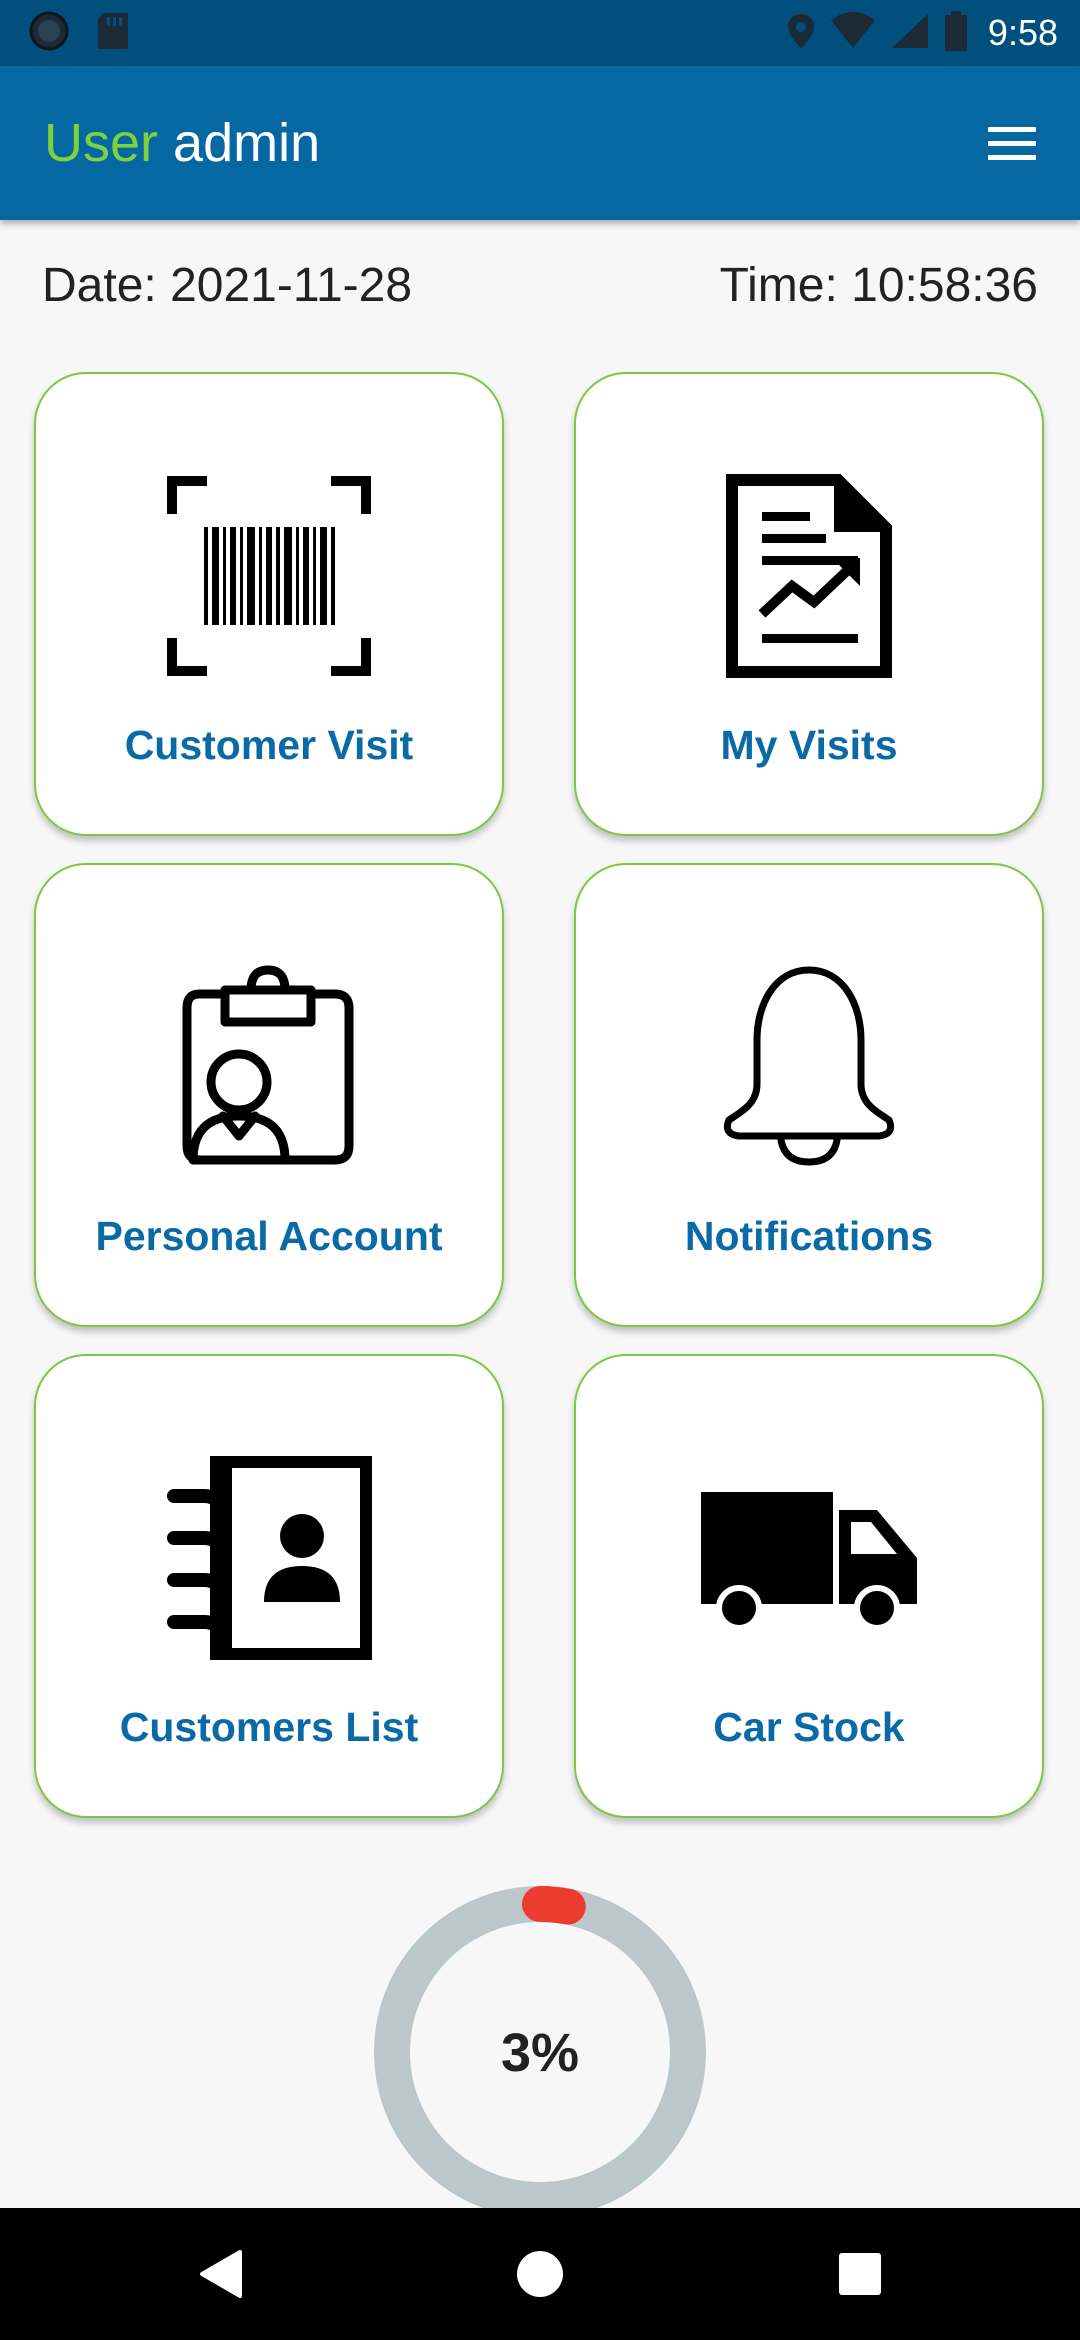 The height and width of the screenshot is (2340, 1080). Describe the element at coordinates (269, 745) in the screenshot. I see `tile-label: Customer Visit` at that location.